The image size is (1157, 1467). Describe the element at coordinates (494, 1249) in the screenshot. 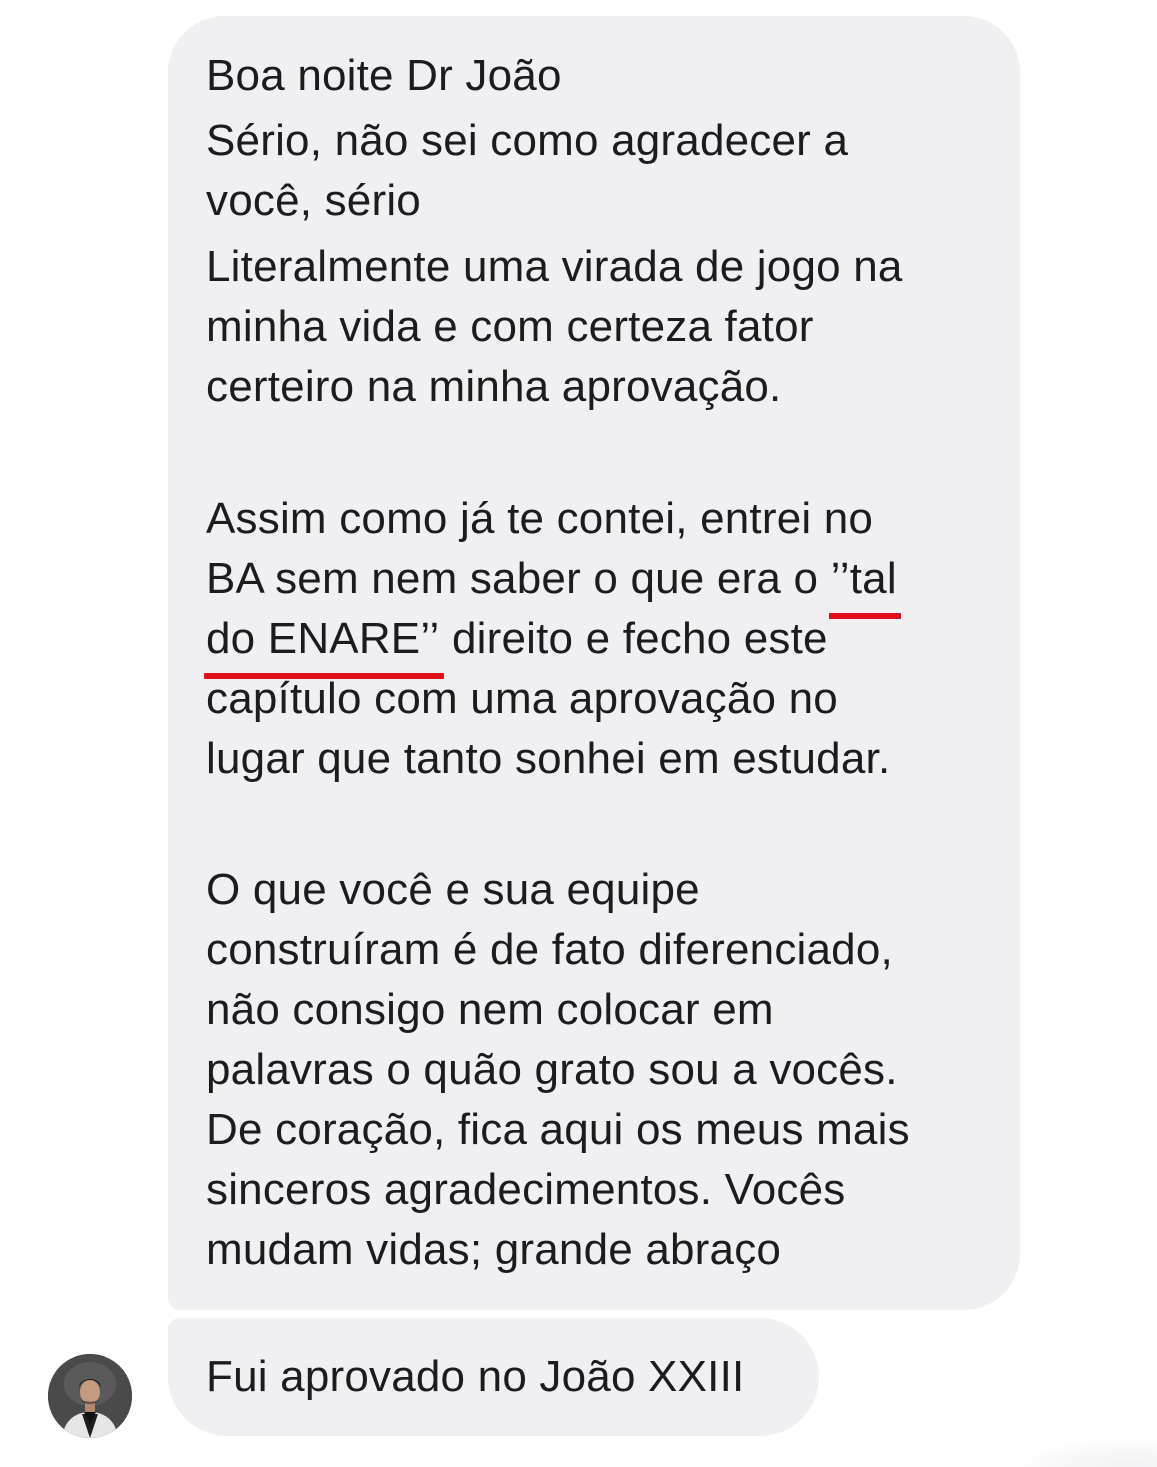

I see `message-line: mudam vidas; grande abraço` at that location.